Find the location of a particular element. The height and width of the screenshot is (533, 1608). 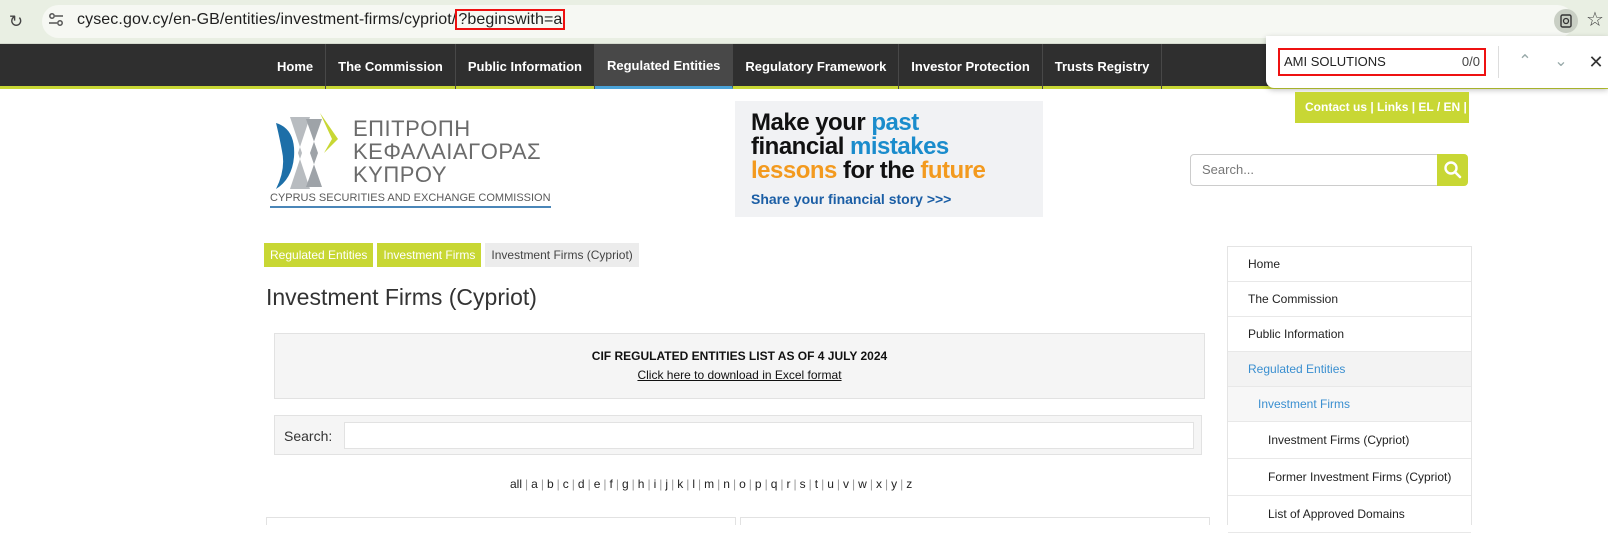

alpha-link-all: all is located at coordinates (516, 484).